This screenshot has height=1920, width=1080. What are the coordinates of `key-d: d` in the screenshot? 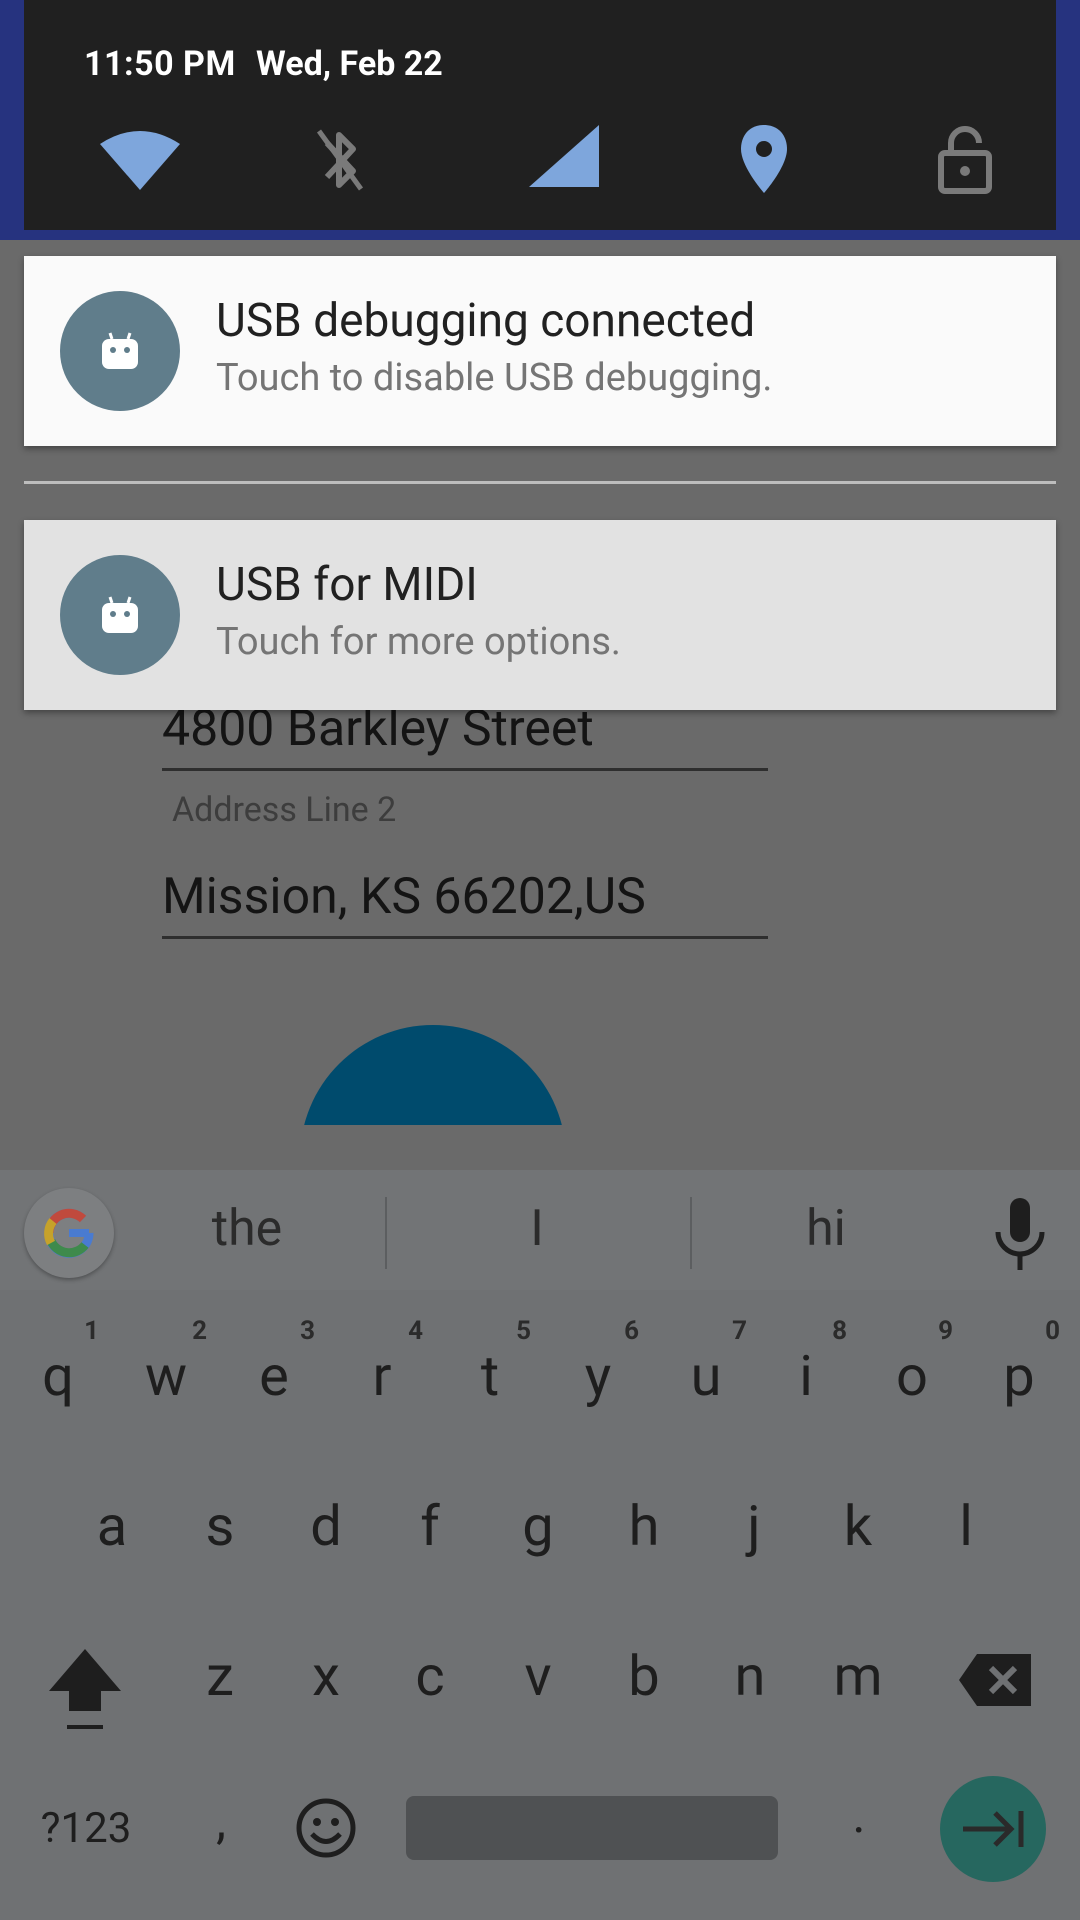 It's located at (326, 1526).